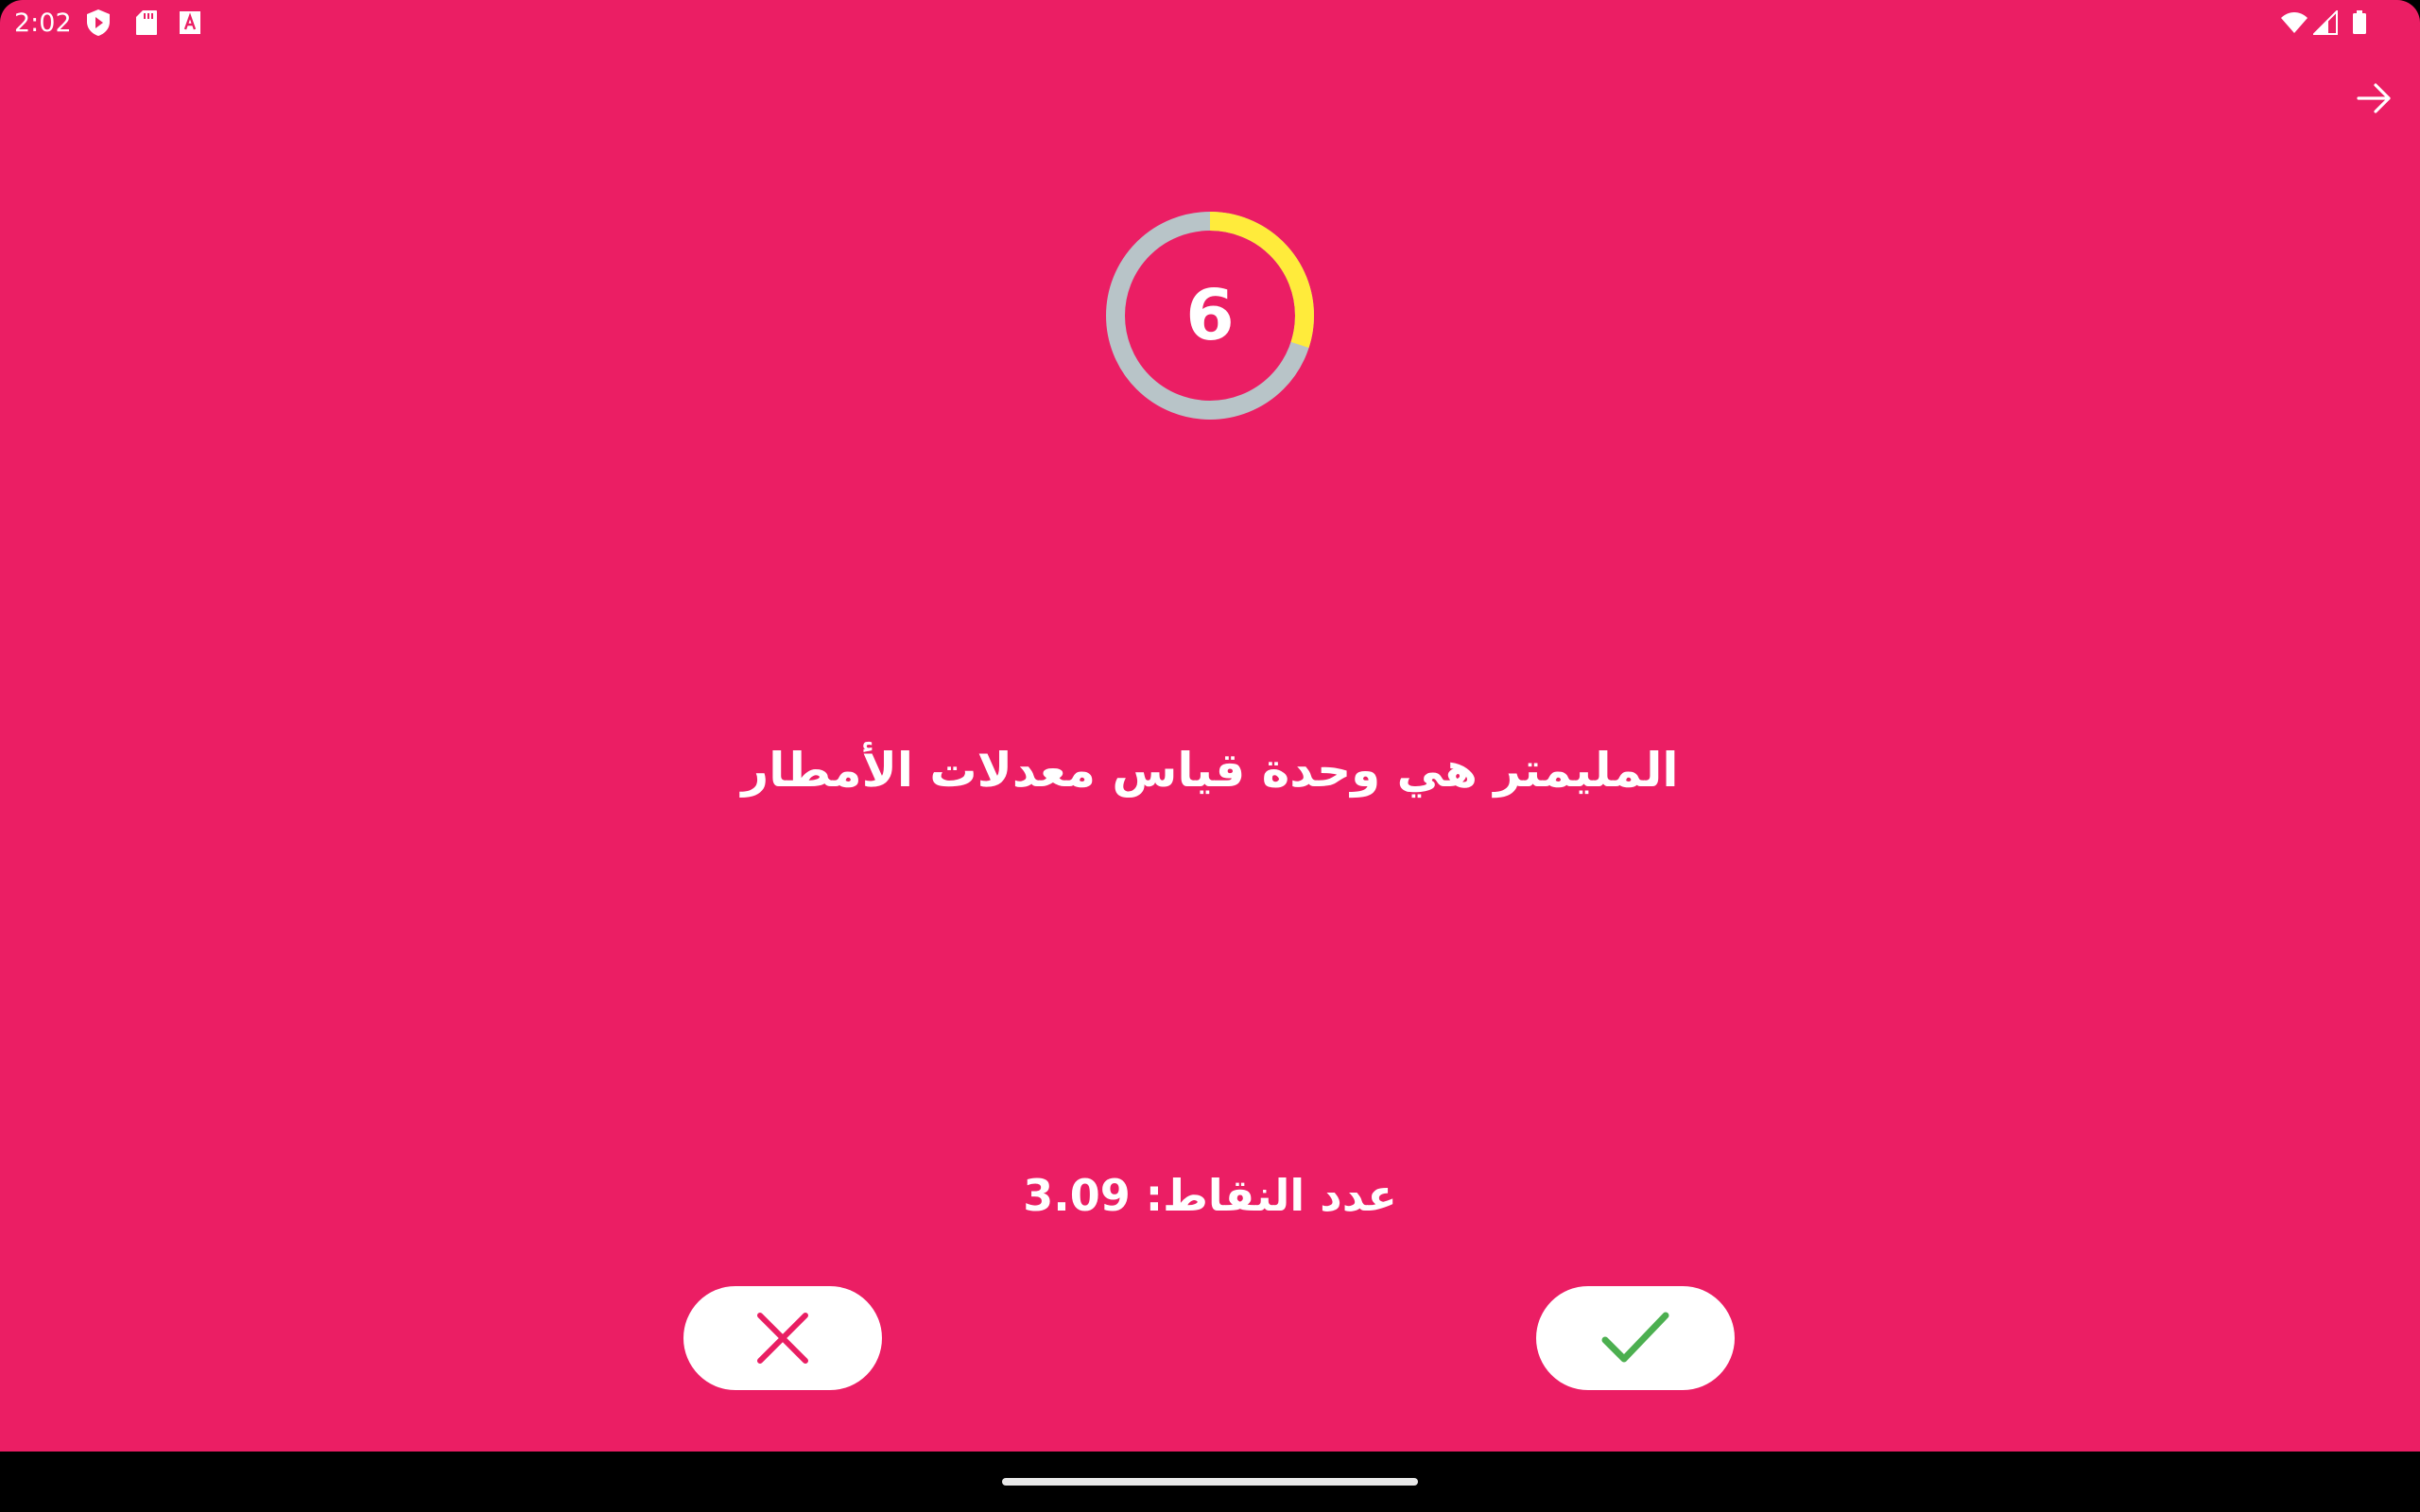 Image resolution: width=2420 pixels, height=1512 pixels. I want to click on wrong-answer-button, so click(782, 1338).